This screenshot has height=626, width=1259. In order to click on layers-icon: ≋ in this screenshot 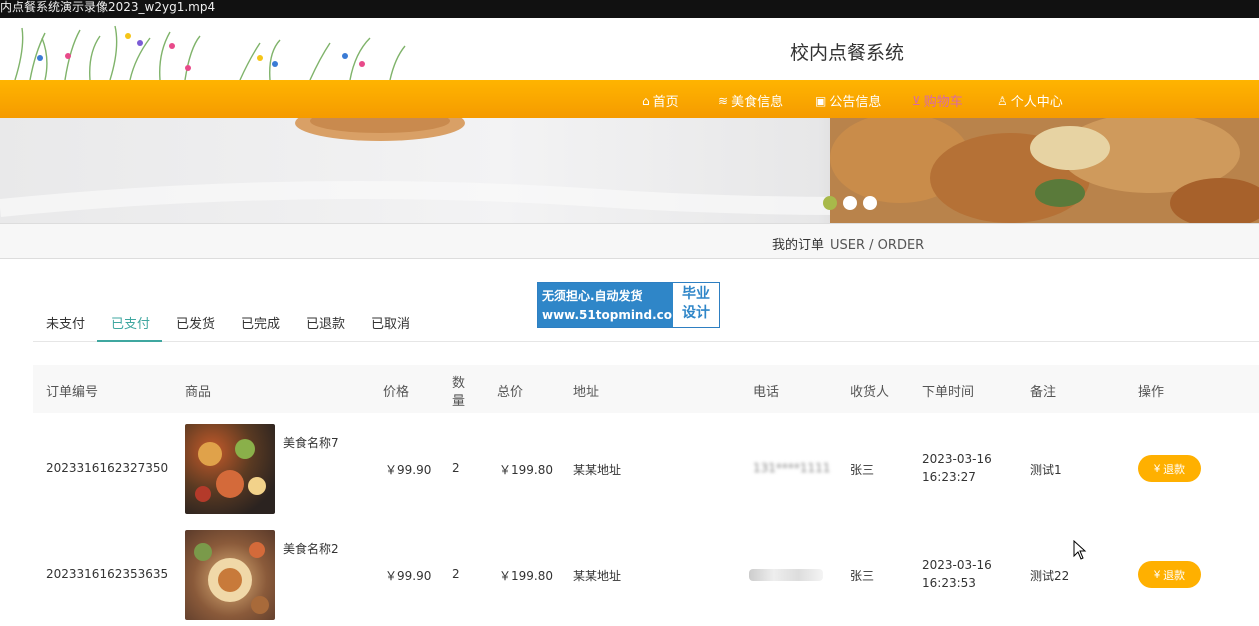, I will do `click(723, 100)`.